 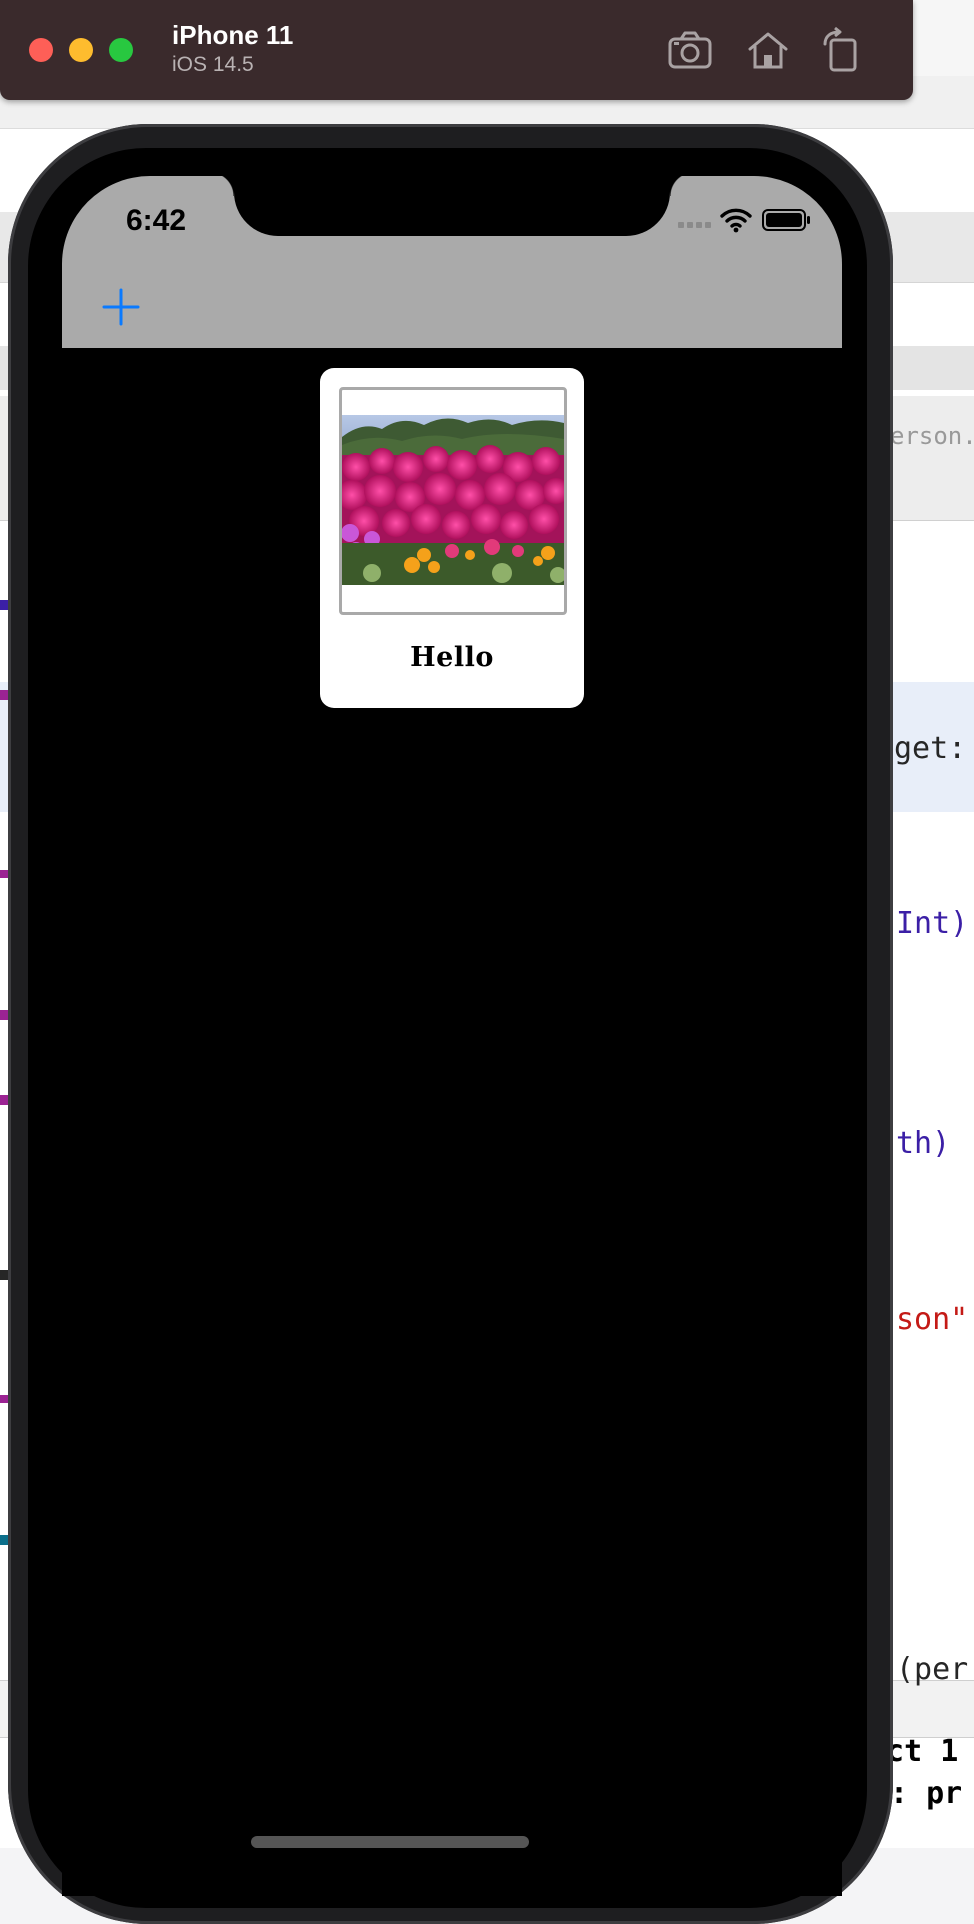 What do you see at coordinates (932, 1669) in the screenshot?
I see `code-fragment-per: (per` at bounding box center [932, 1669].